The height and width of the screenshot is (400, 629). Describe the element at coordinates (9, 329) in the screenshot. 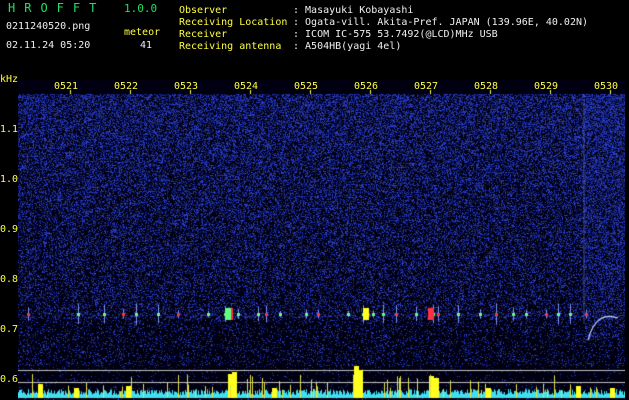

I see `y-tick: 0.7` at that location.